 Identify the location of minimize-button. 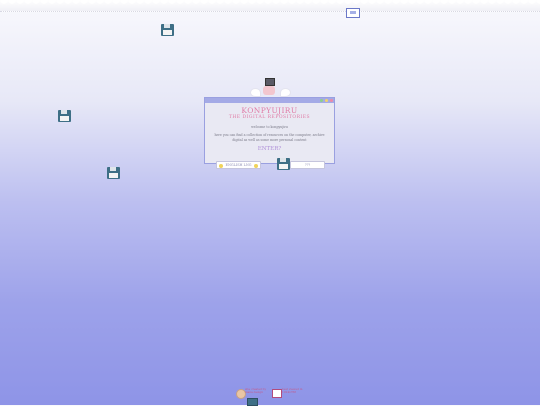
(326, 100).